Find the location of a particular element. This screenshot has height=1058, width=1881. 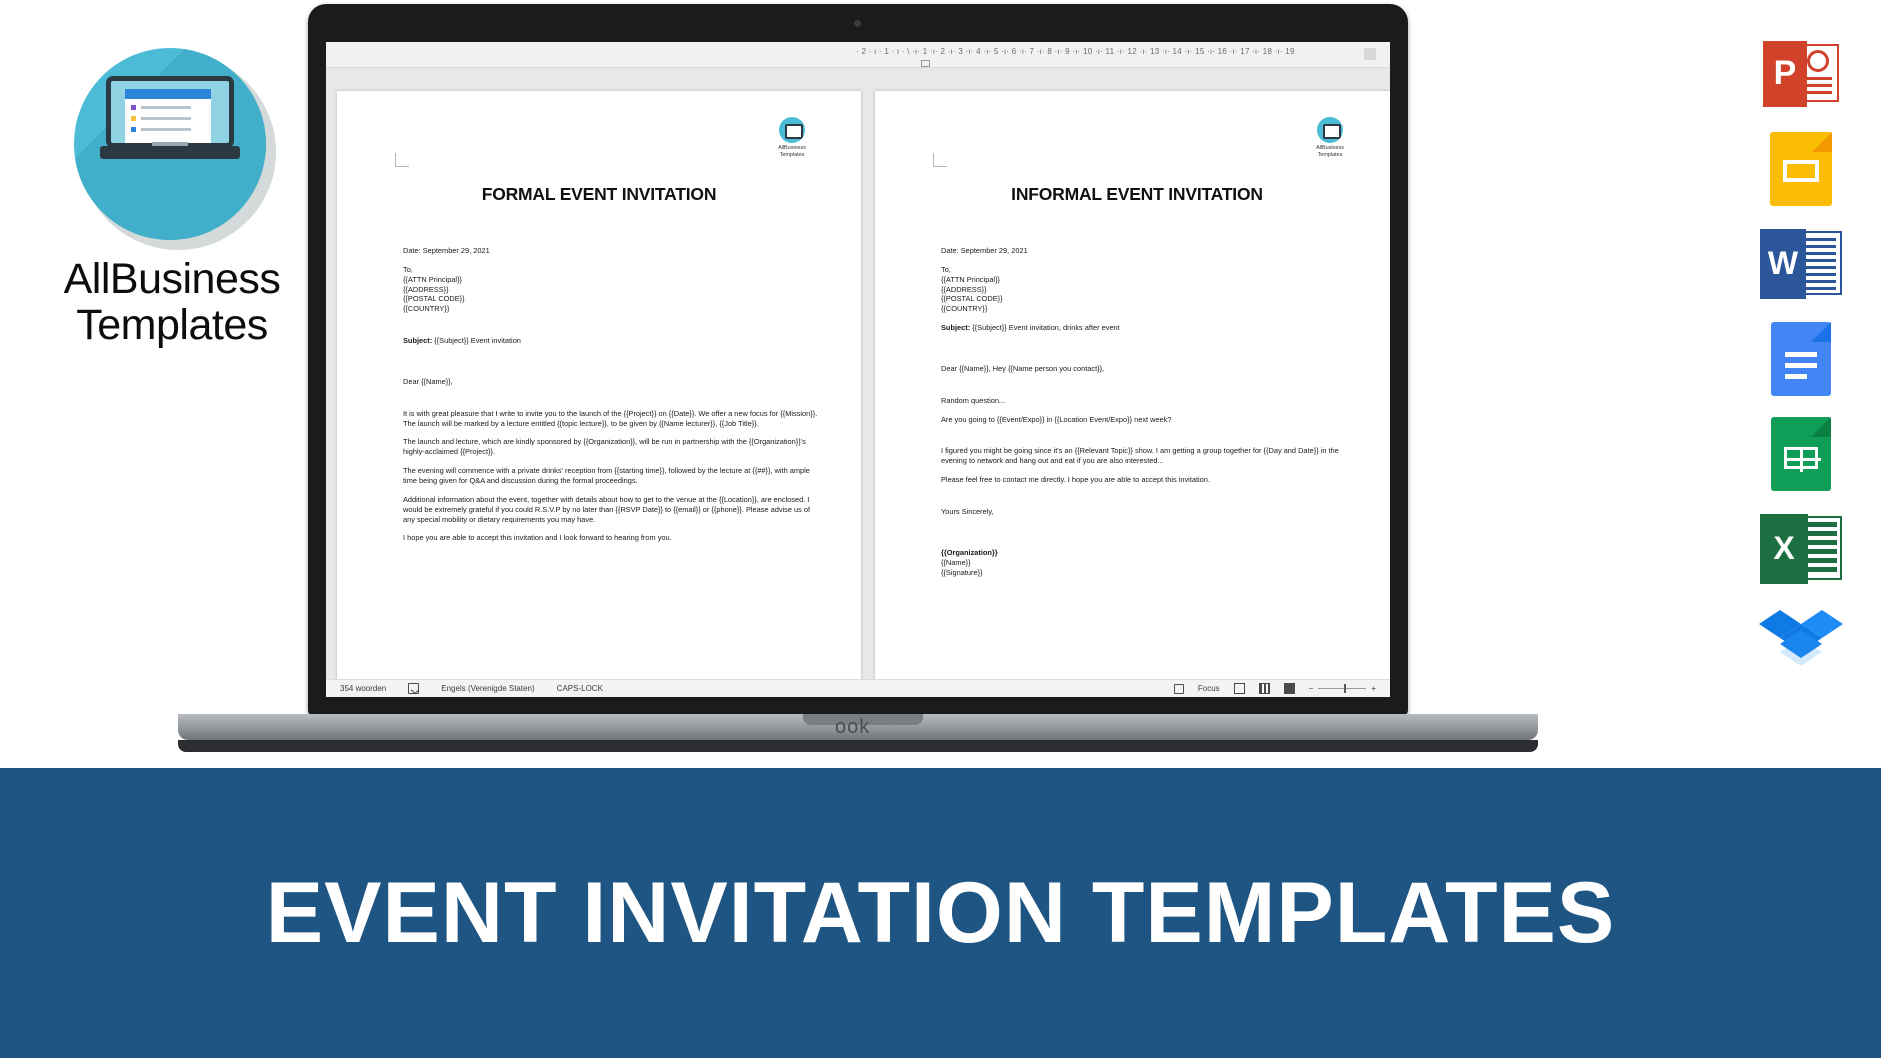

dropbox-glyph is located at coordinates (1801, 637).